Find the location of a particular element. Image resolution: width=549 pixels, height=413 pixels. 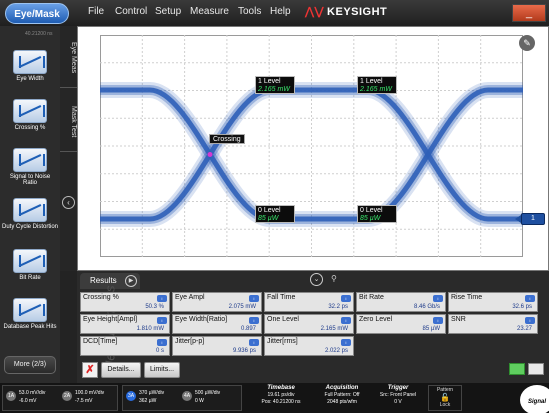

measurement-cell: Fall Time 32.2 ps i is located at coordinates (309, 302).